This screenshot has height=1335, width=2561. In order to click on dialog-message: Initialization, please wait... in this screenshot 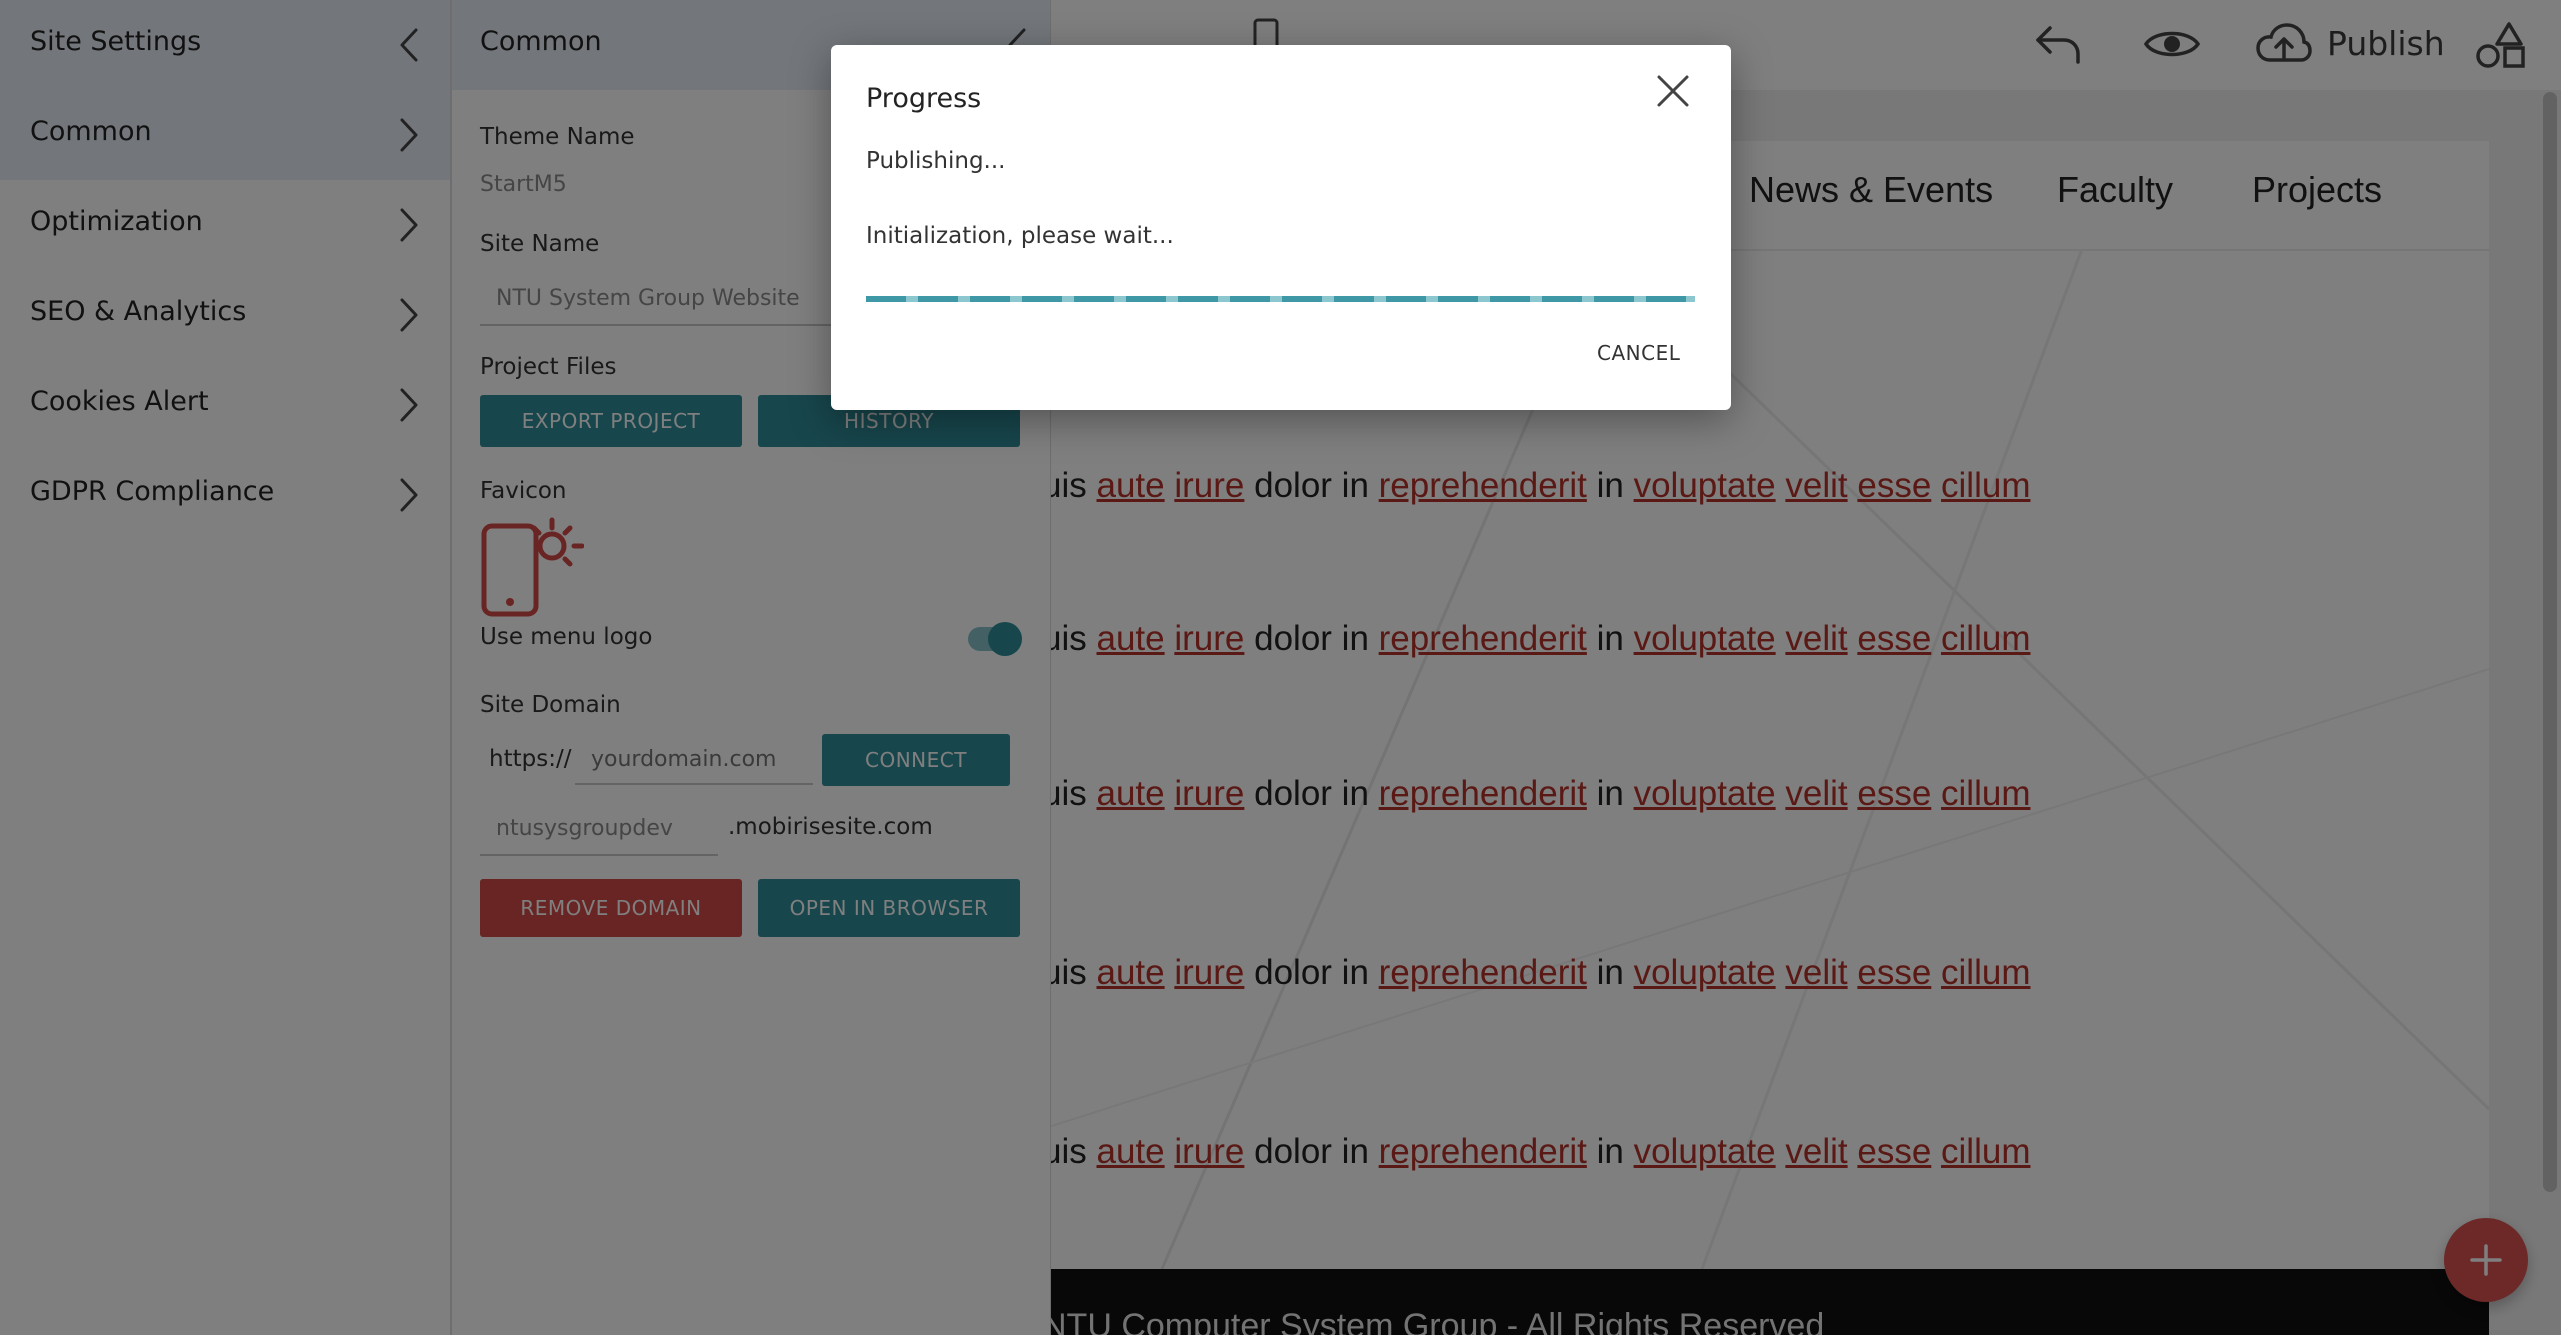, I will do `click(1020, 236)`.